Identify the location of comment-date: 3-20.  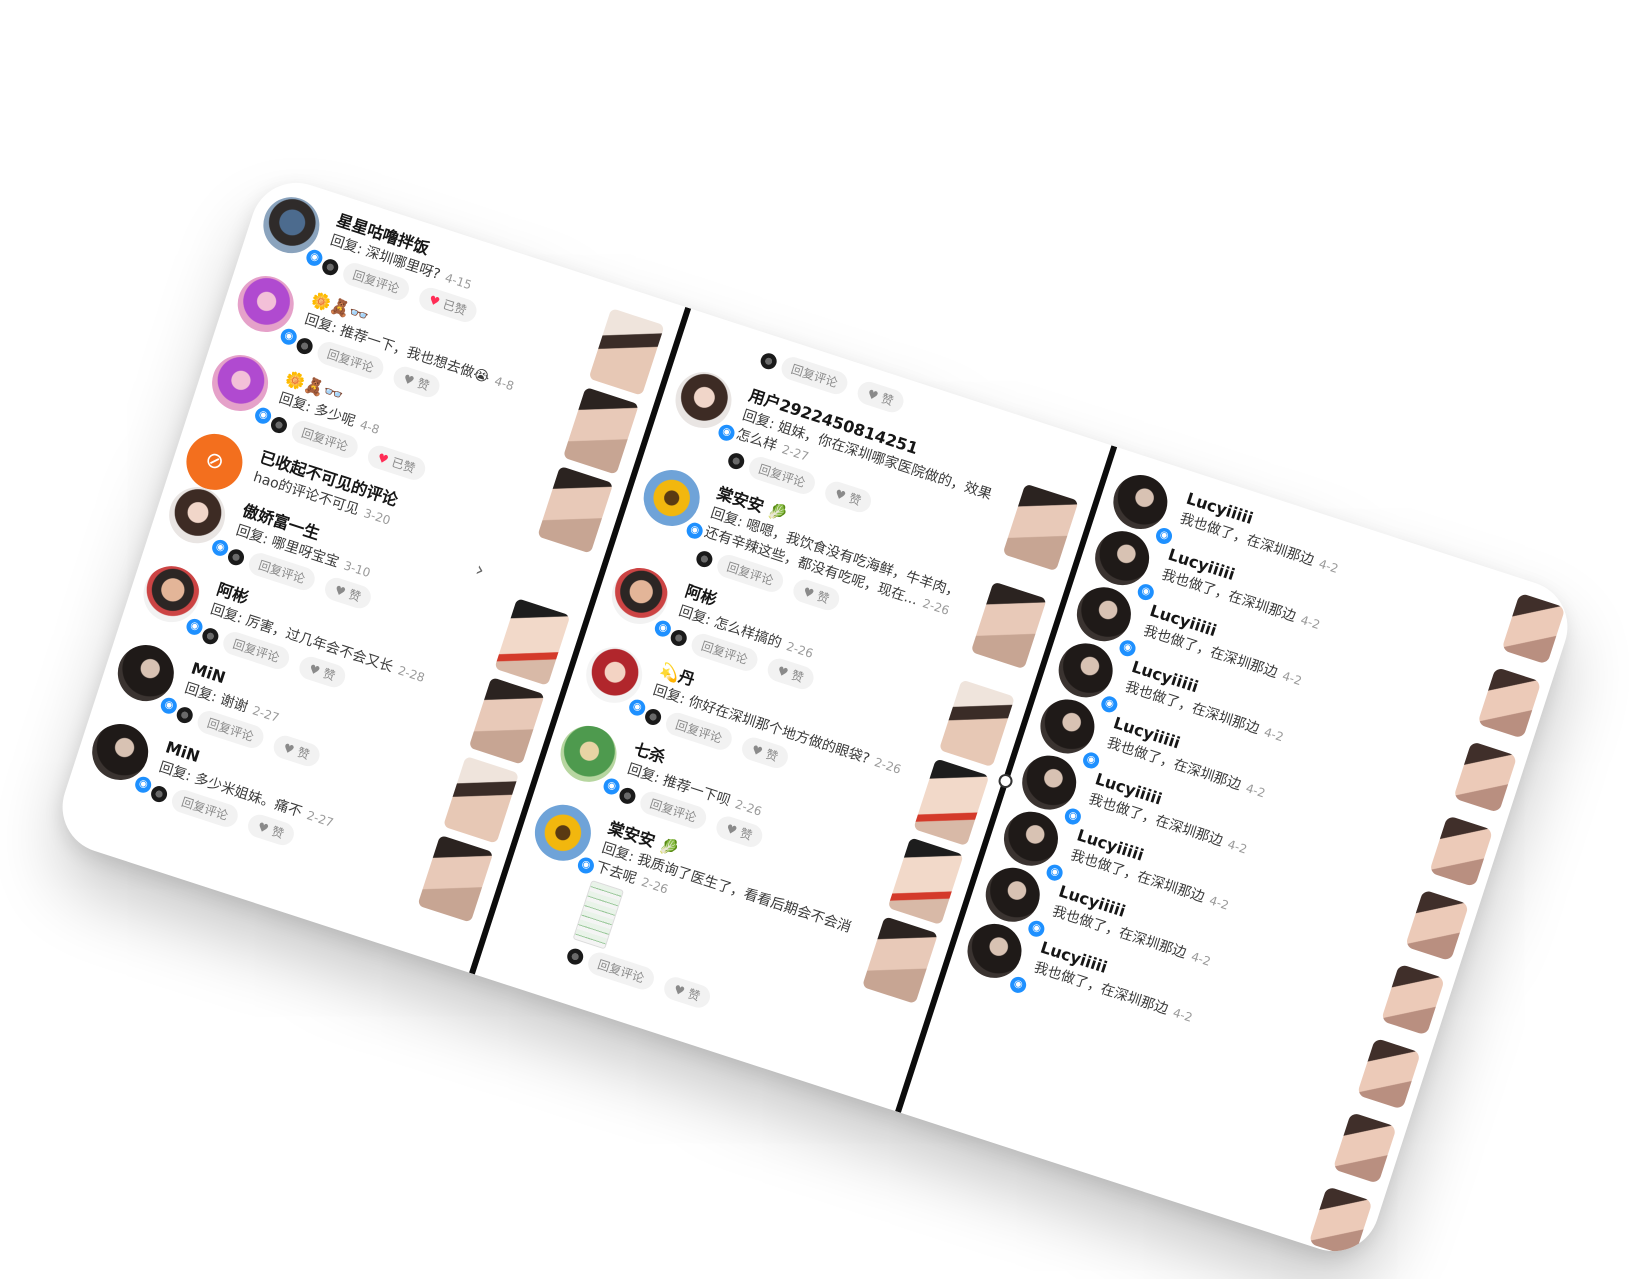
(377, 517).